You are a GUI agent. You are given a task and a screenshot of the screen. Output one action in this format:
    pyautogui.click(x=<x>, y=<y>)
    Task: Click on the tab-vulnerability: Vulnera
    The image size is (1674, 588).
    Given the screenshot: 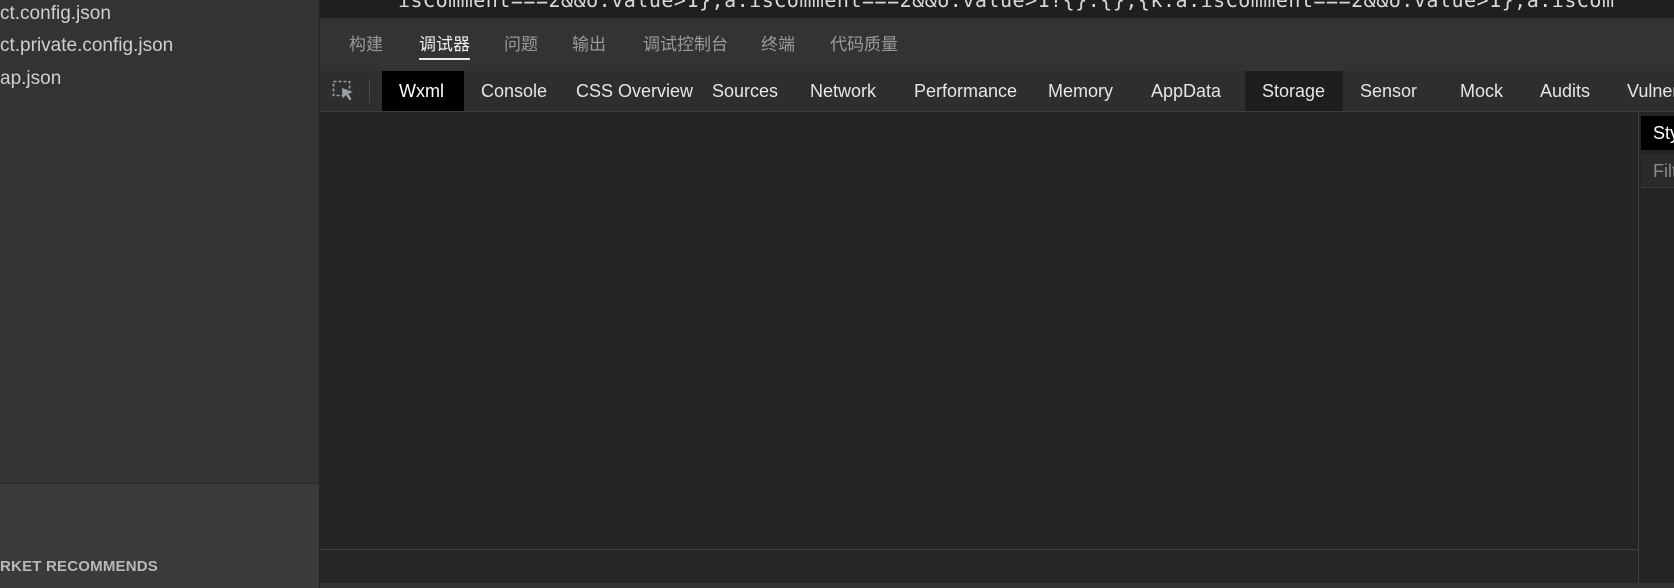 What is the action you would take?
    pyautogui.click(x=1642, y=91)
    